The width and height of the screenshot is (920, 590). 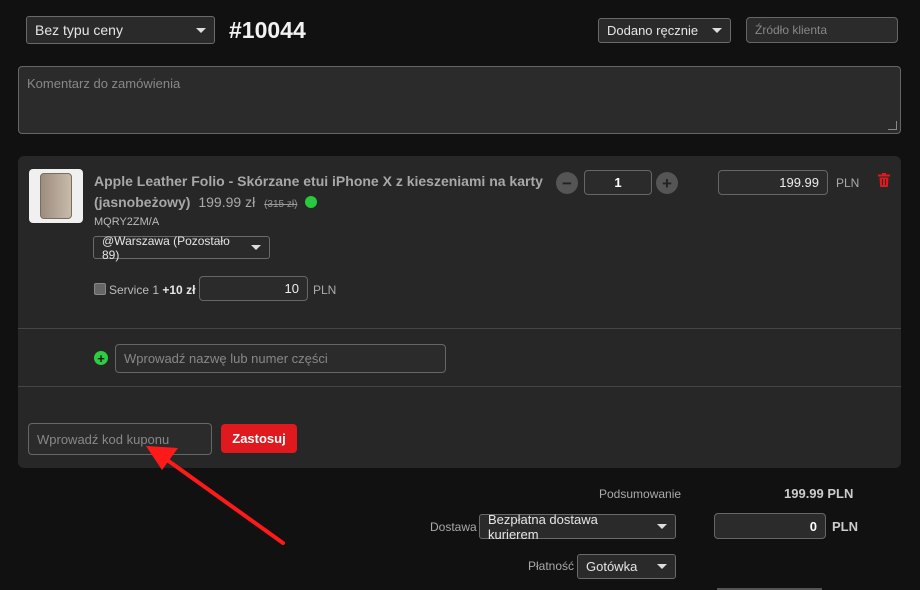 I want to click on add-part-input: Wprowadź nazwę lub numer części, so click(x=280, y=358).